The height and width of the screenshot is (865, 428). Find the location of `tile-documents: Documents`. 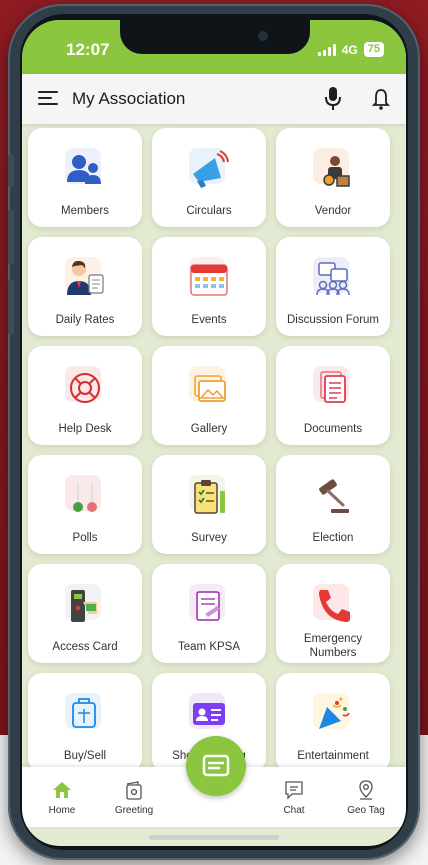

tile-documents: Documents is located at coordinates (333, 395).